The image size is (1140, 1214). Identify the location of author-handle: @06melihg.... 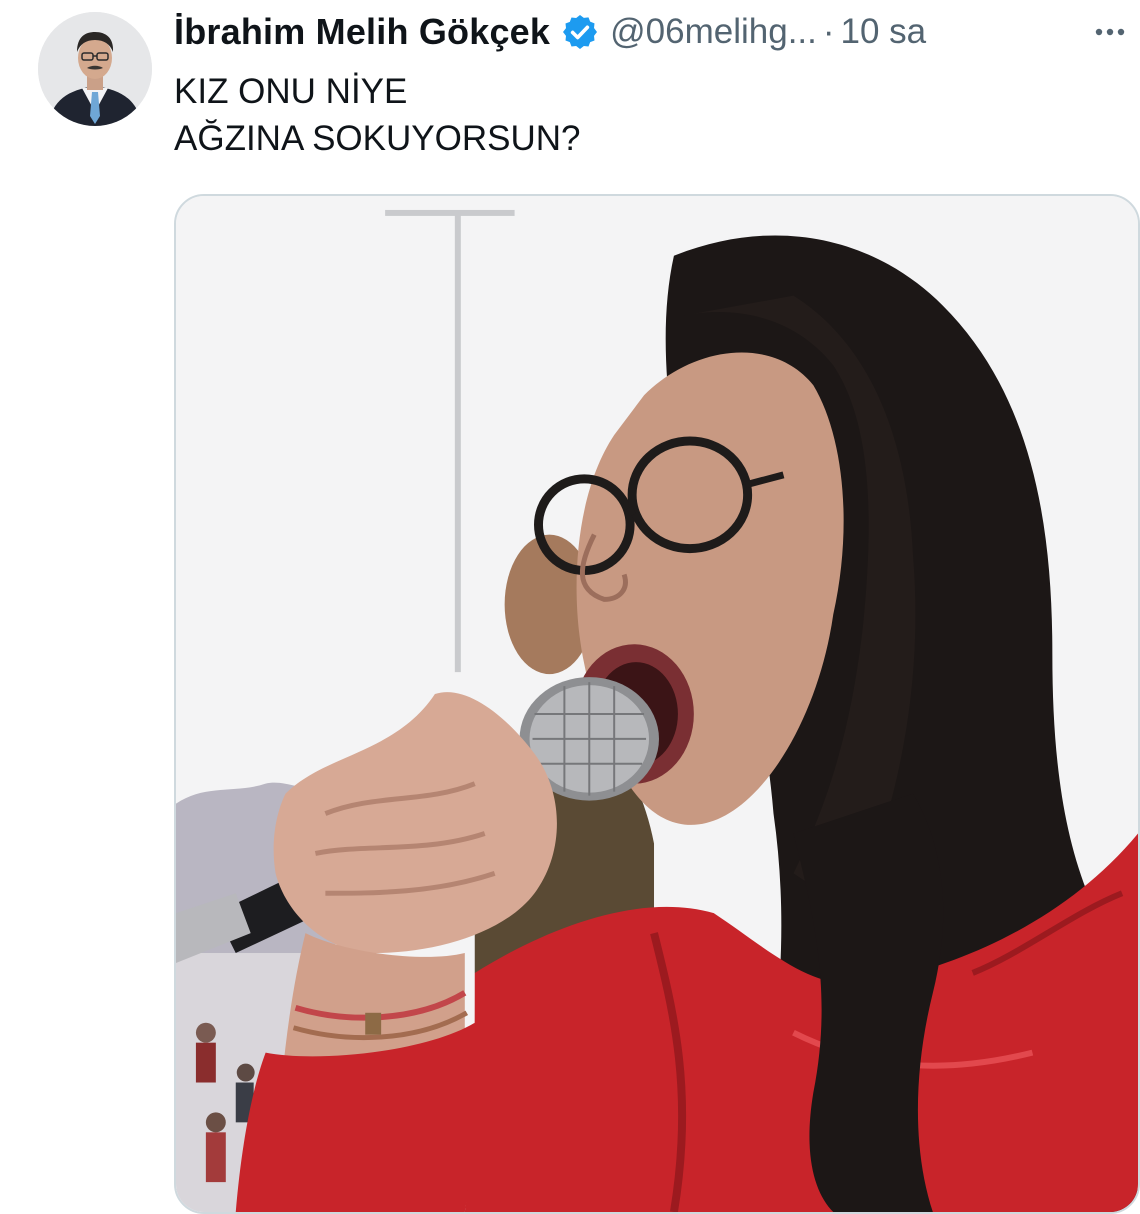
(713, 32).